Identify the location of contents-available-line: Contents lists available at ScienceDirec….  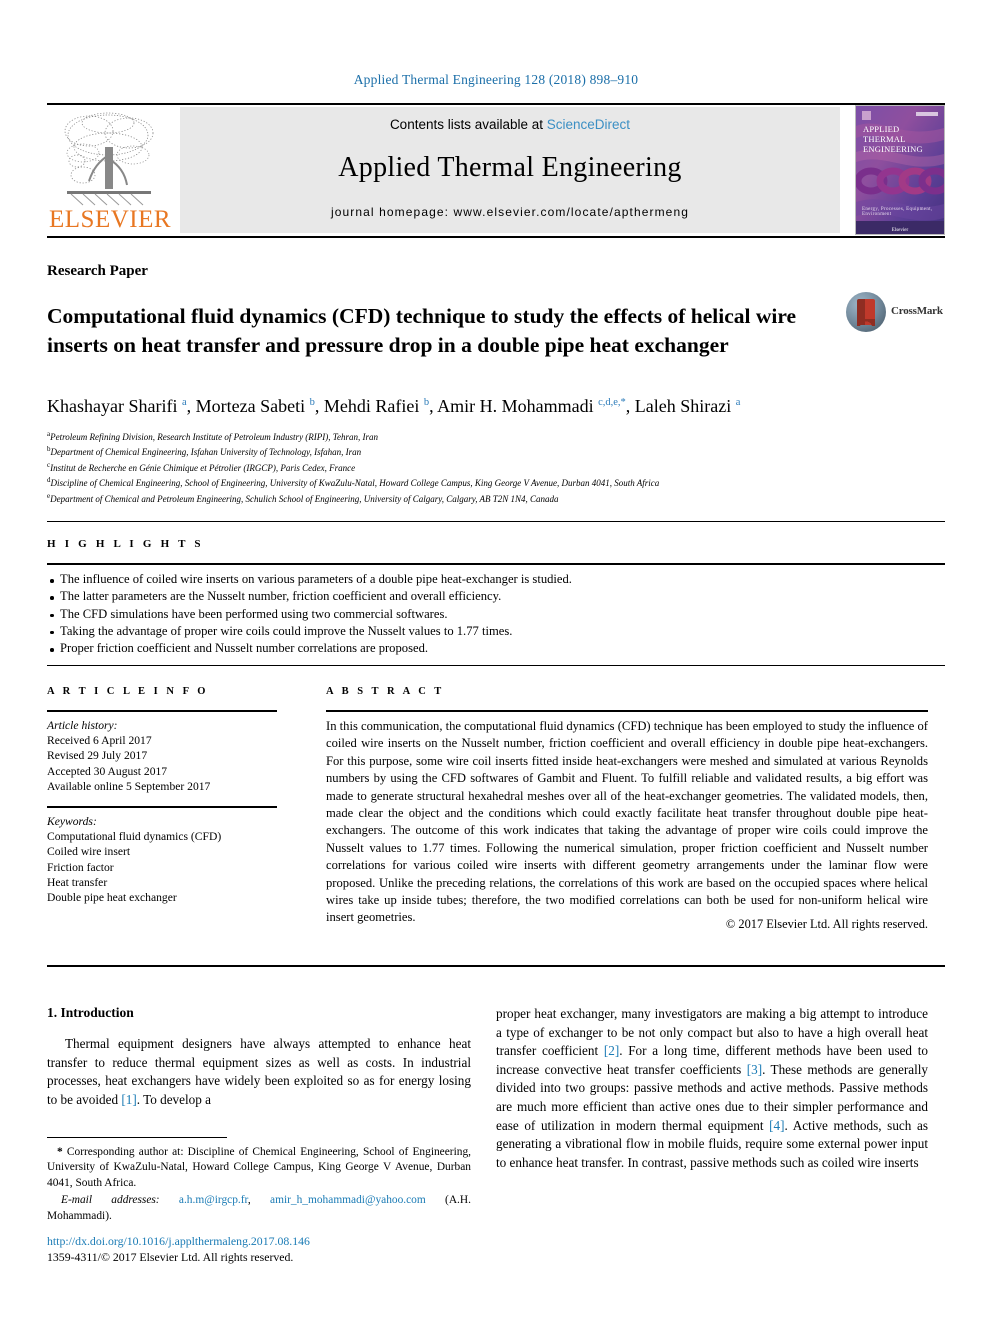
(510, 124).